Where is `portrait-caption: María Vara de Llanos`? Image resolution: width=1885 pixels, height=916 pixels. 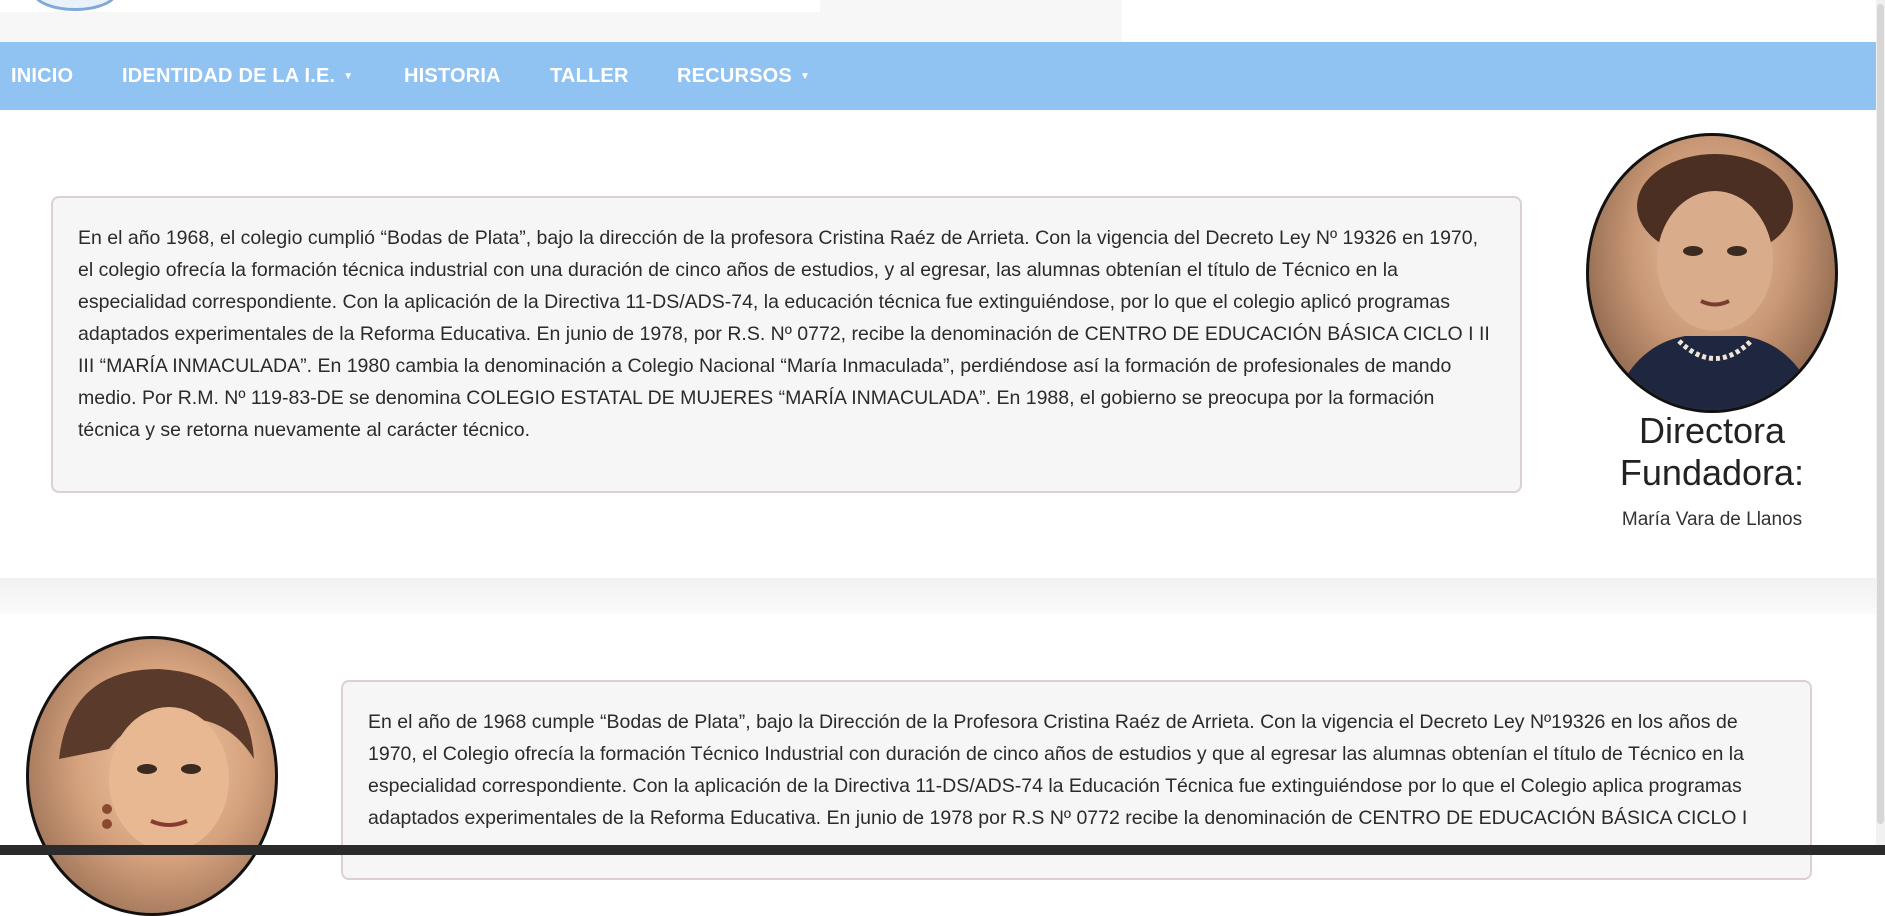 portrait-caption: María Vara de Llanos is located at coordinates (1712, 519).